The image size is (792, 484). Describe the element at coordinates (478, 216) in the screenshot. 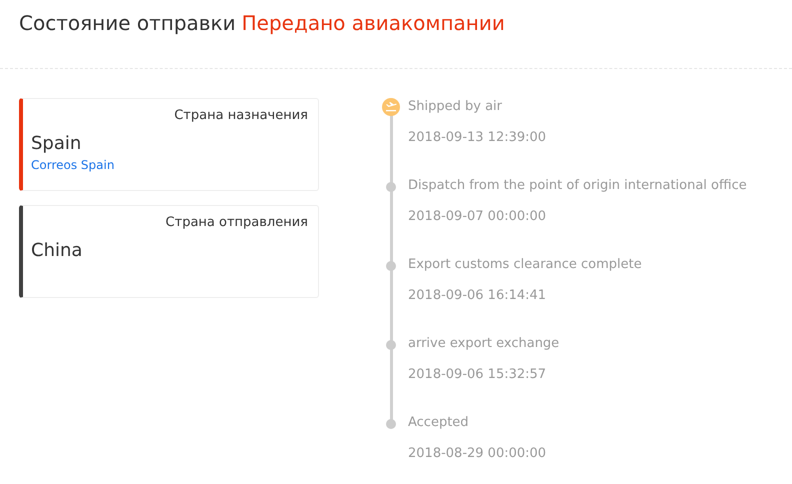

I see `event-time: 2018-09-07 00:00:00` at that location.